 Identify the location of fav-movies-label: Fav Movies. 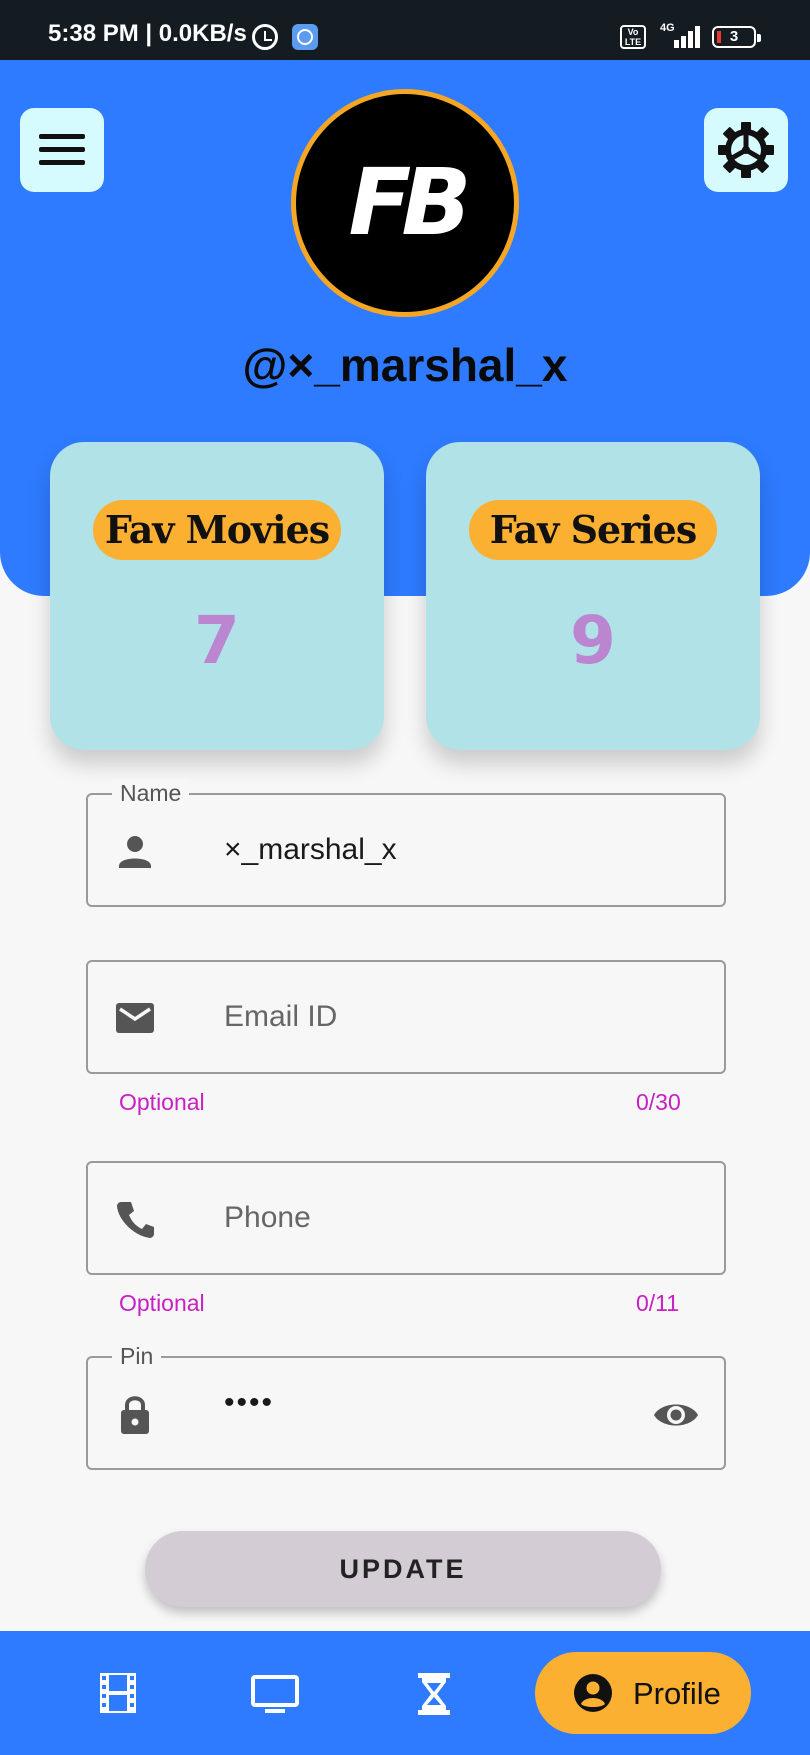
(217, 530).